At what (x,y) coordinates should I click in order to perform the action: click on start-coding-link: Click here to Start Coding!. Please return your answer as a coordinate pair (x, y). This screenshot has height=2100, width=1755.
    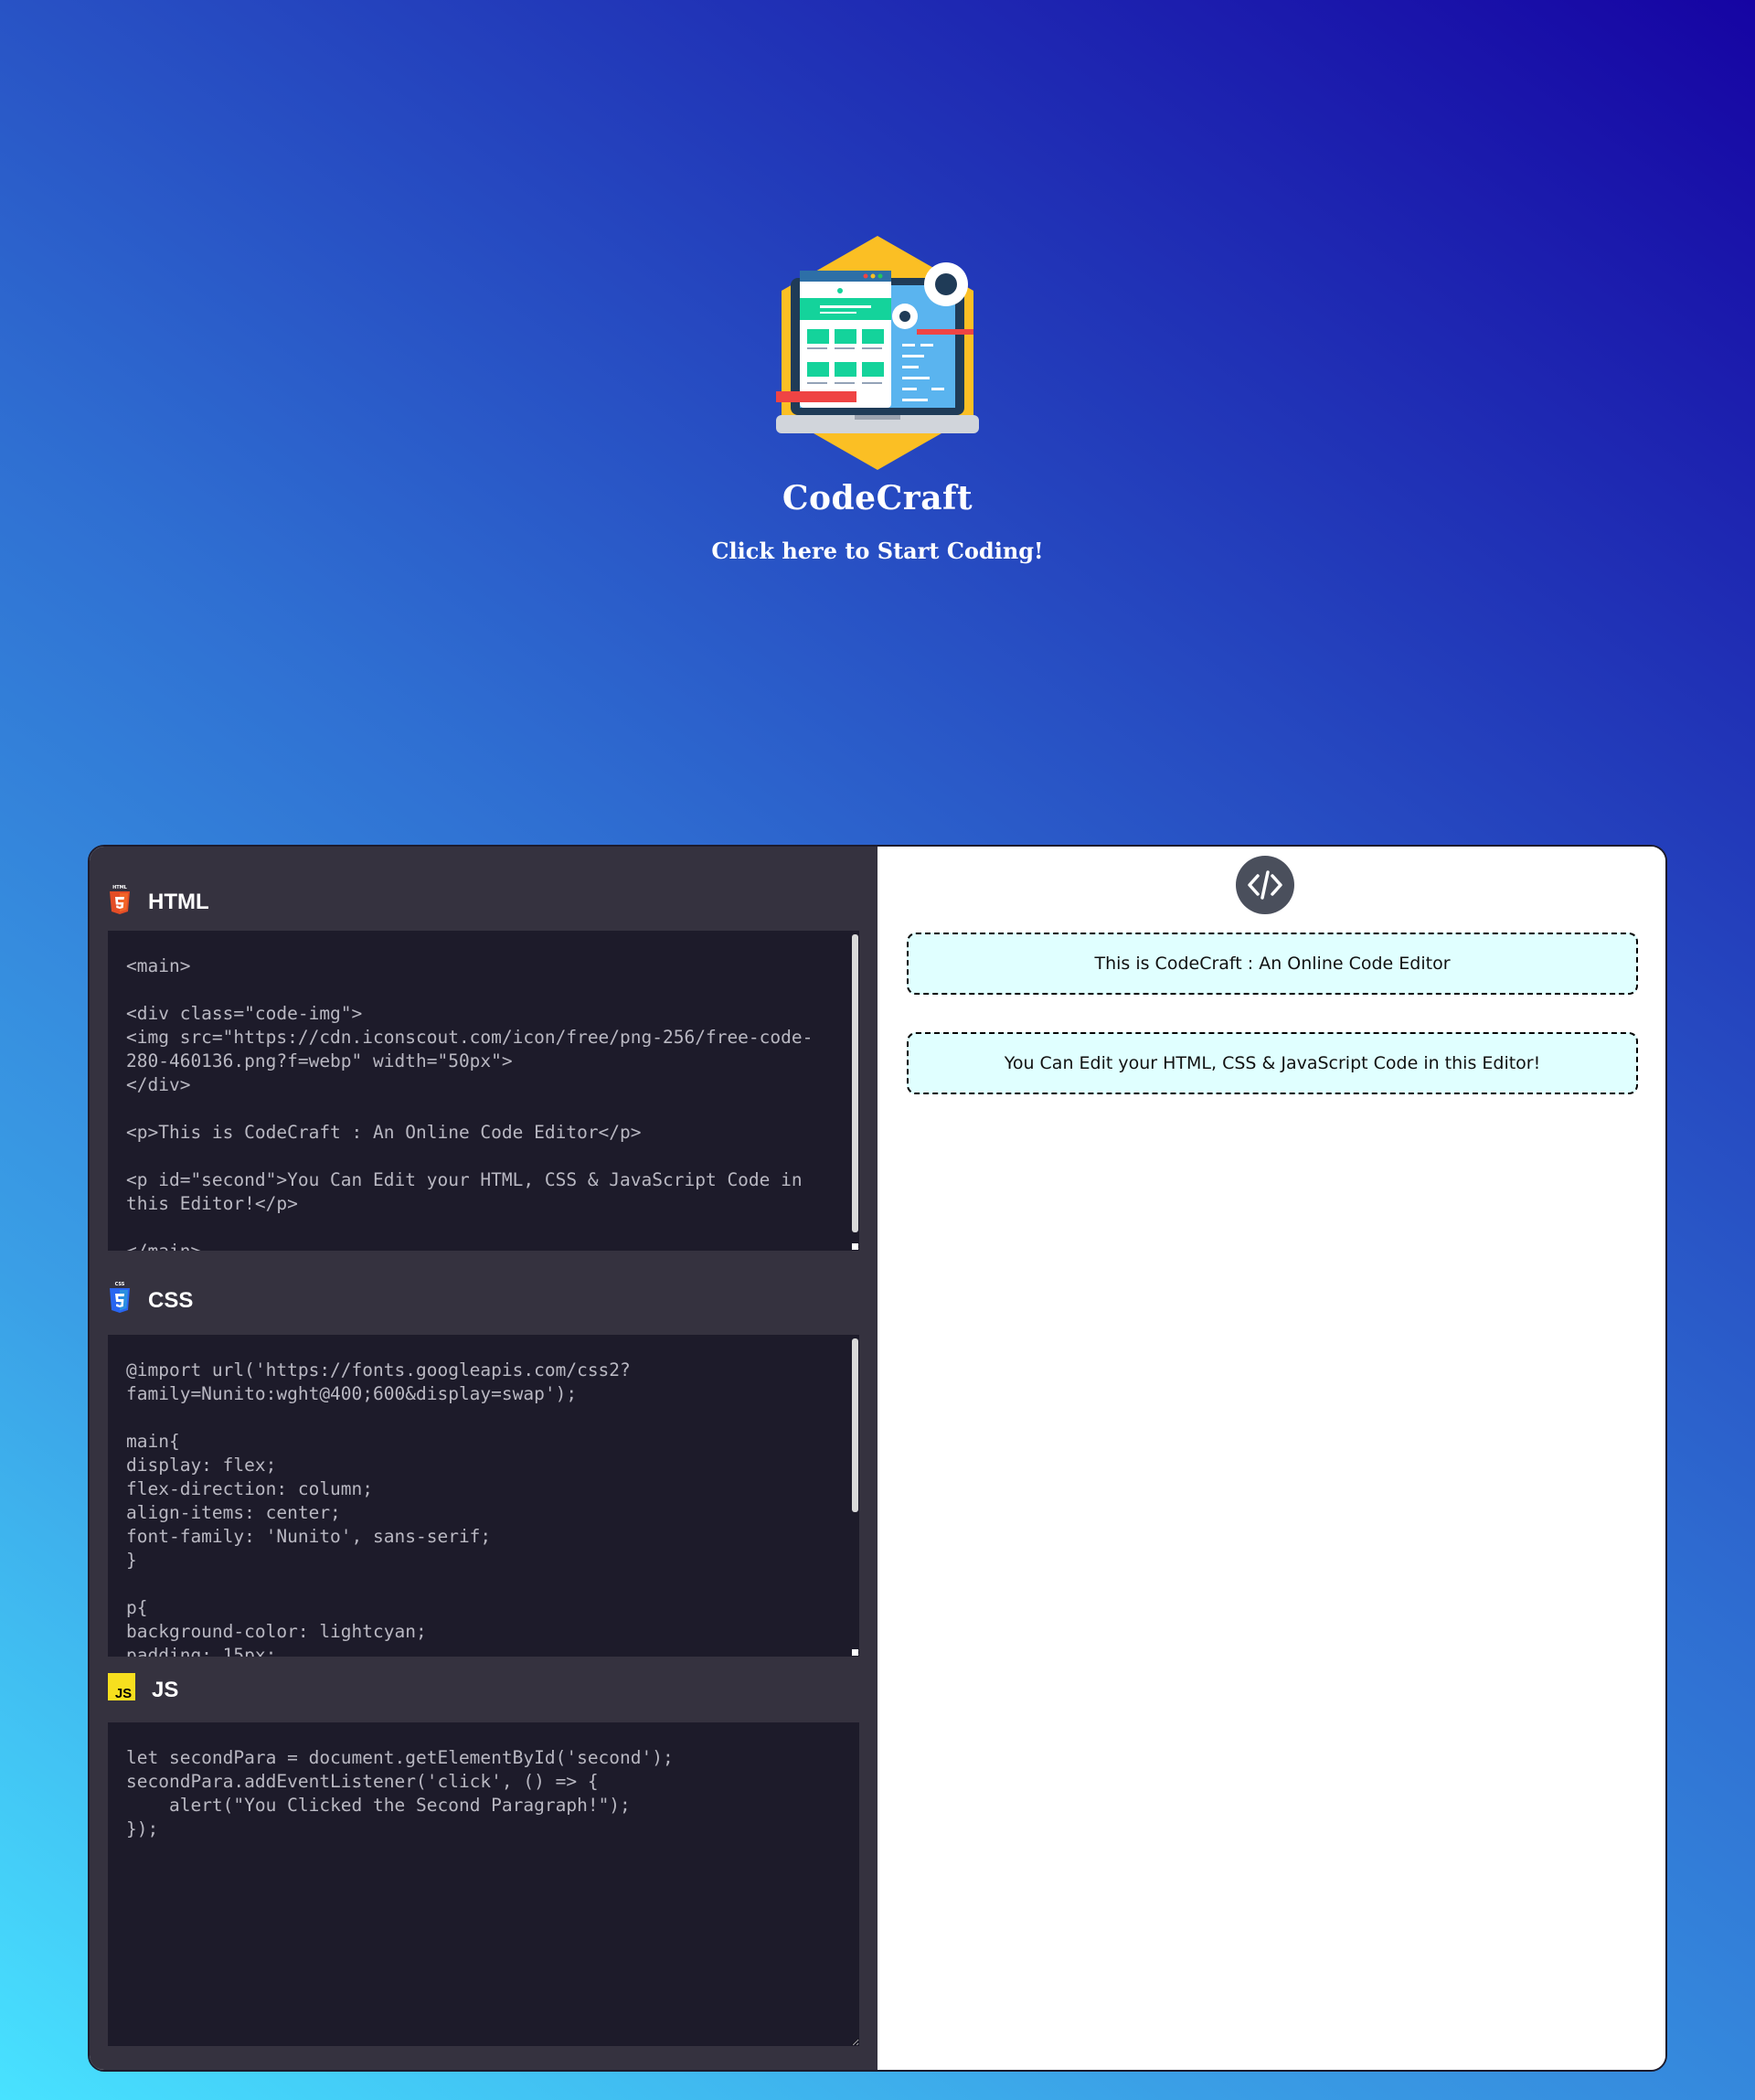
    Looking at the image, I should click on (877, 551).